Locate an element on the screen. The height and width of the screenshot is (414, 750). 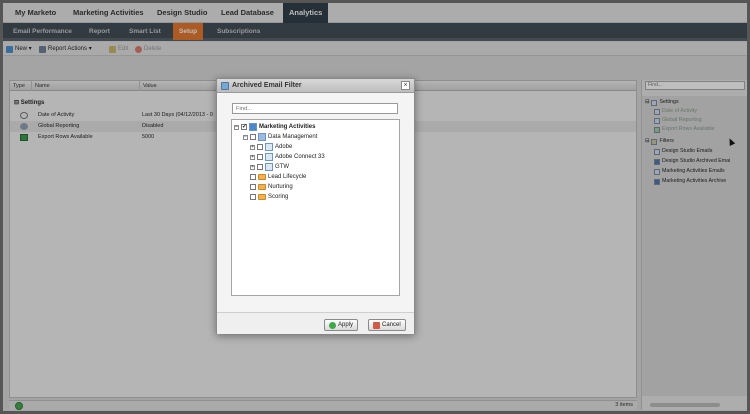
dialog-title: Archived Email Filter is located at coordinates (267, 85).